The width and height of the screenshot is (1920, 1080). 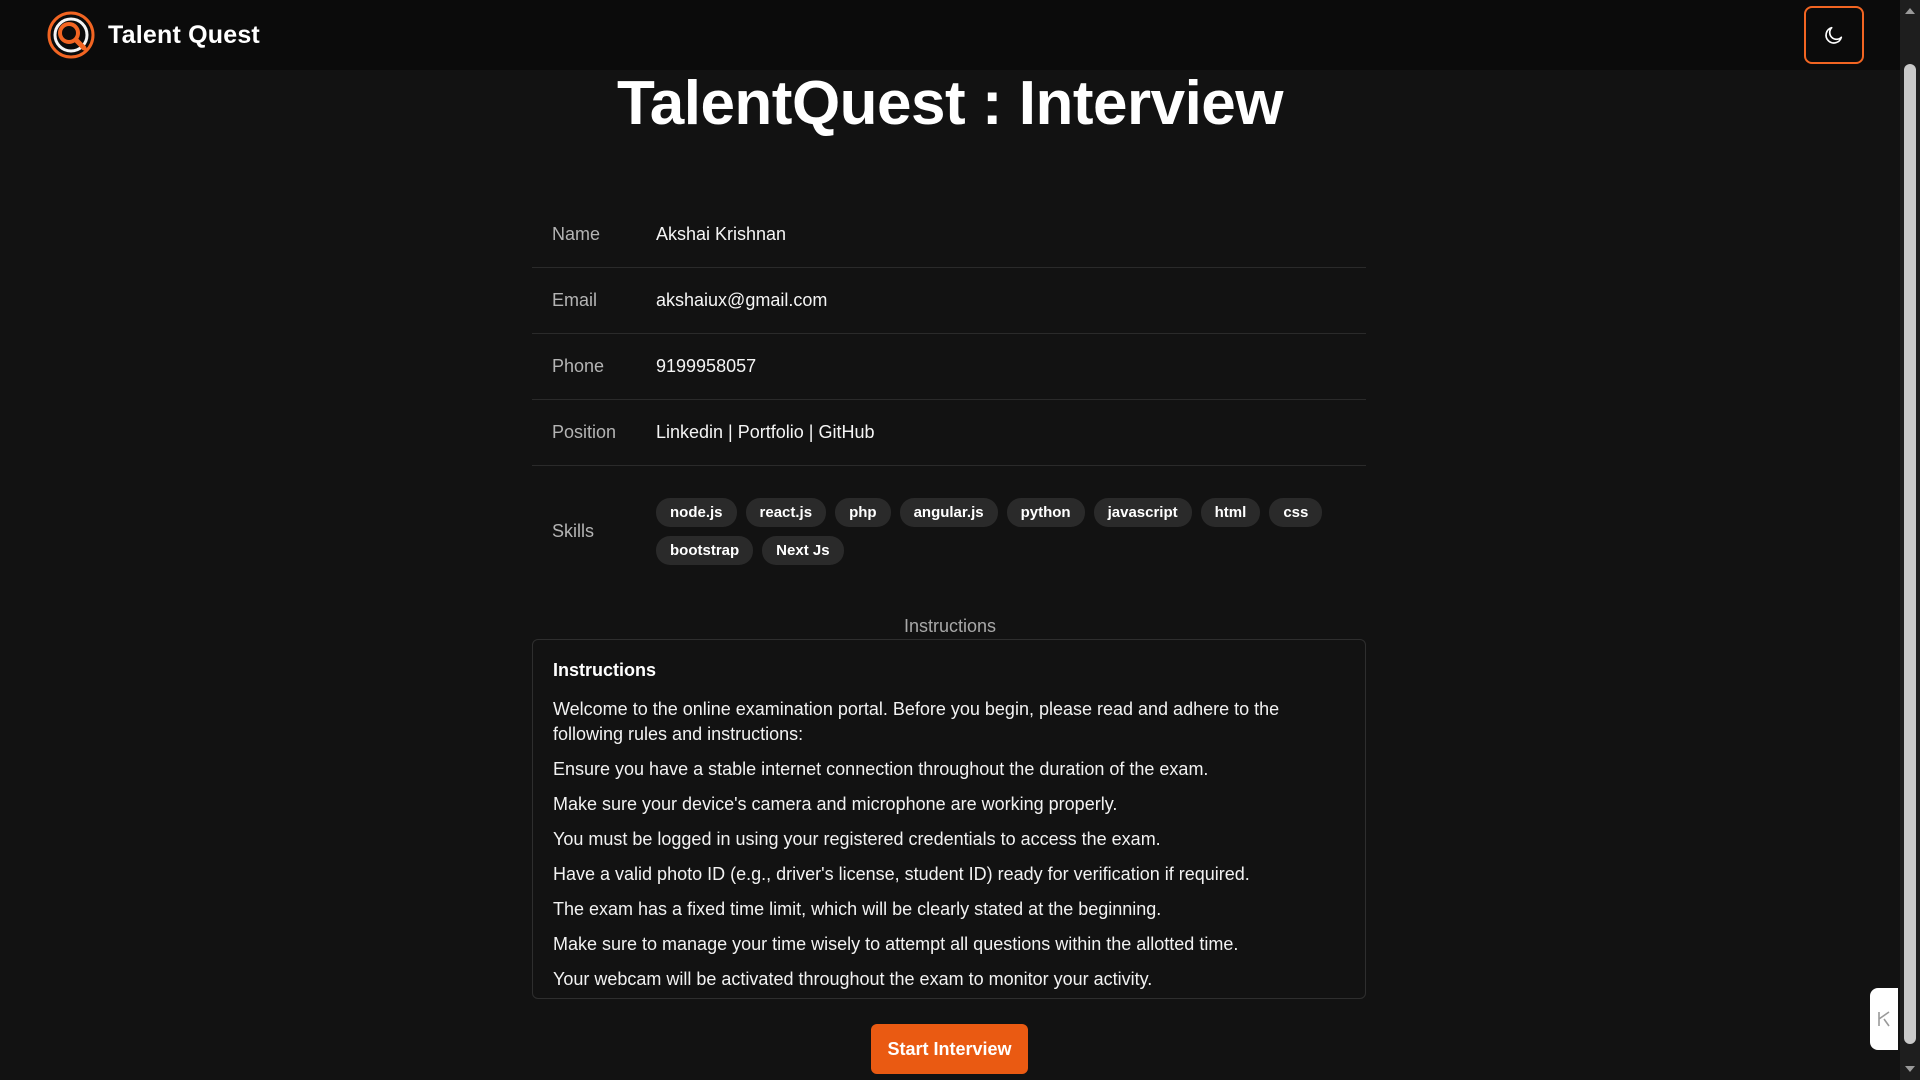 I want to click on theme-toggle-button, so click(x=1834, y=35).